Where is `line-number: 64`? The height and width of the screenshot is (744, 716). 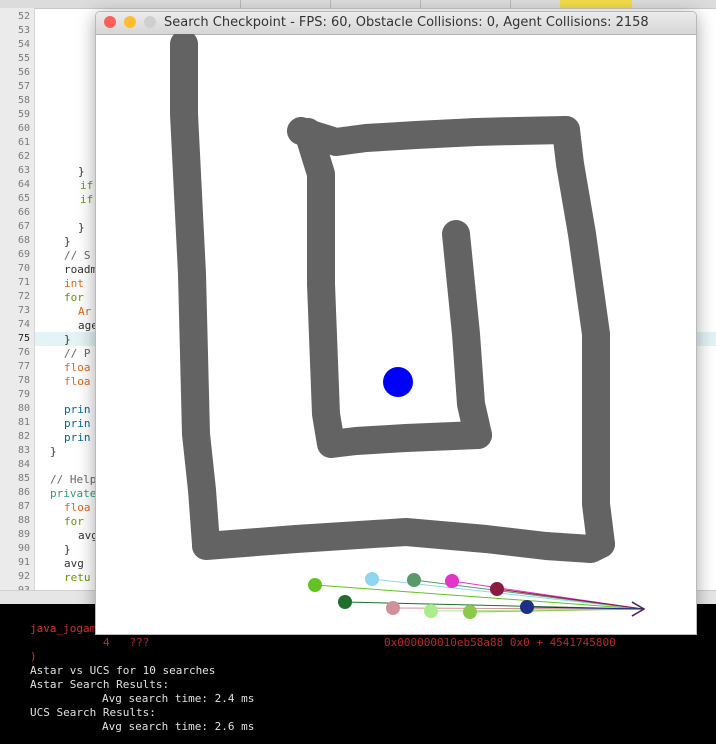
line-number: 64 is located at coordinates (23, 184).